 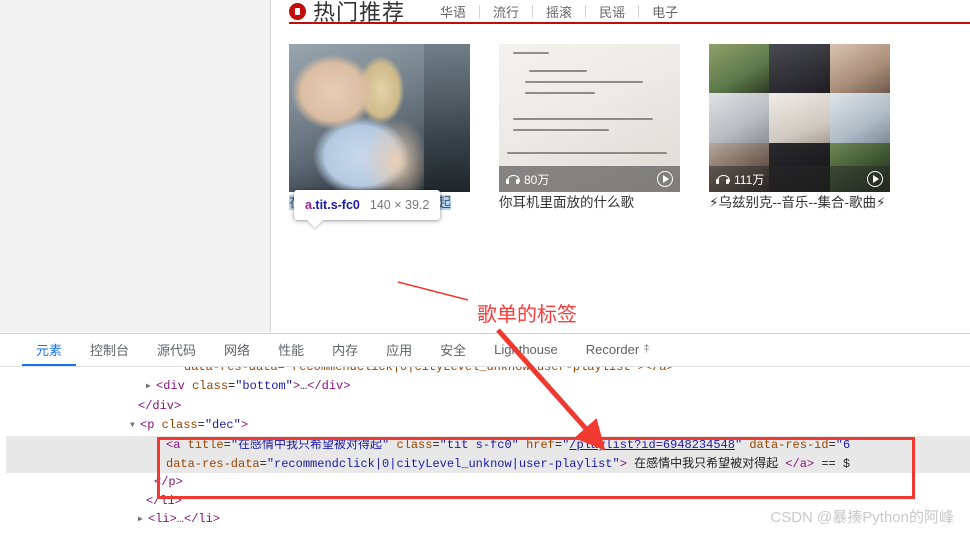 What do you see at coordinates (540, 445) in the screenshot?
I see `dom-attr-href: href` at bounding box center [540, 445].